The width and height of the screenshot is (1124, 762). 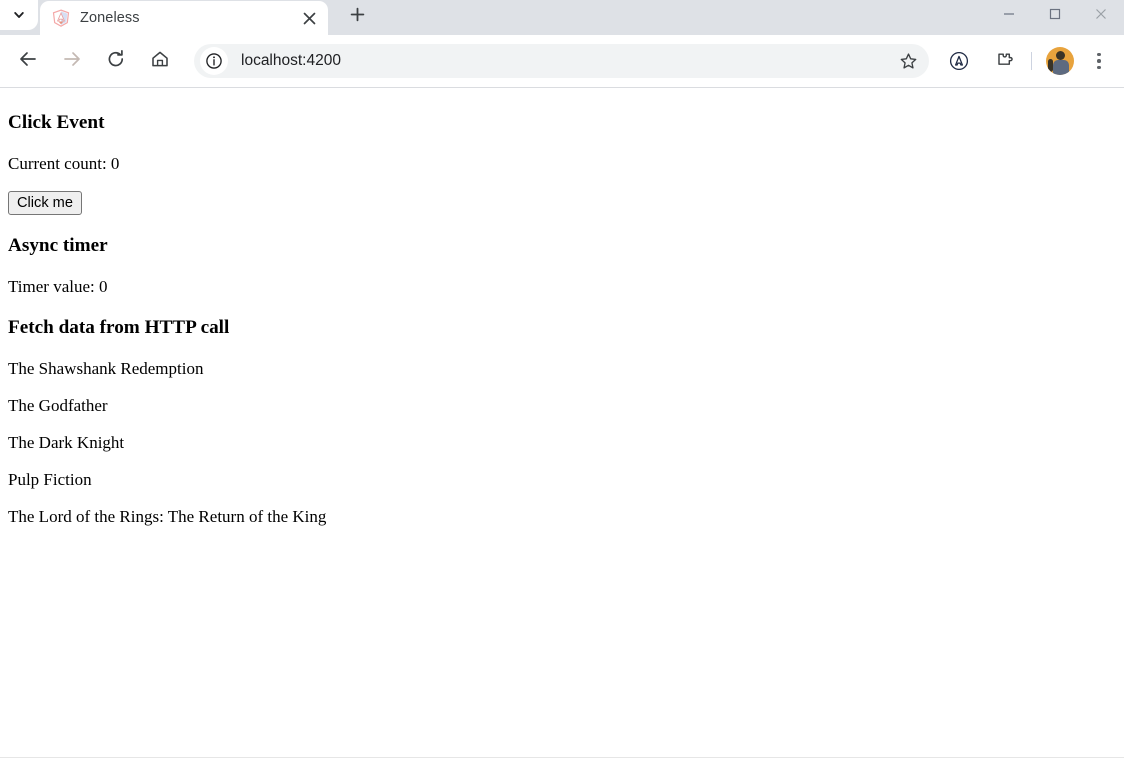 I want to click on window-maximize-button, so click(x=1055, y=15).